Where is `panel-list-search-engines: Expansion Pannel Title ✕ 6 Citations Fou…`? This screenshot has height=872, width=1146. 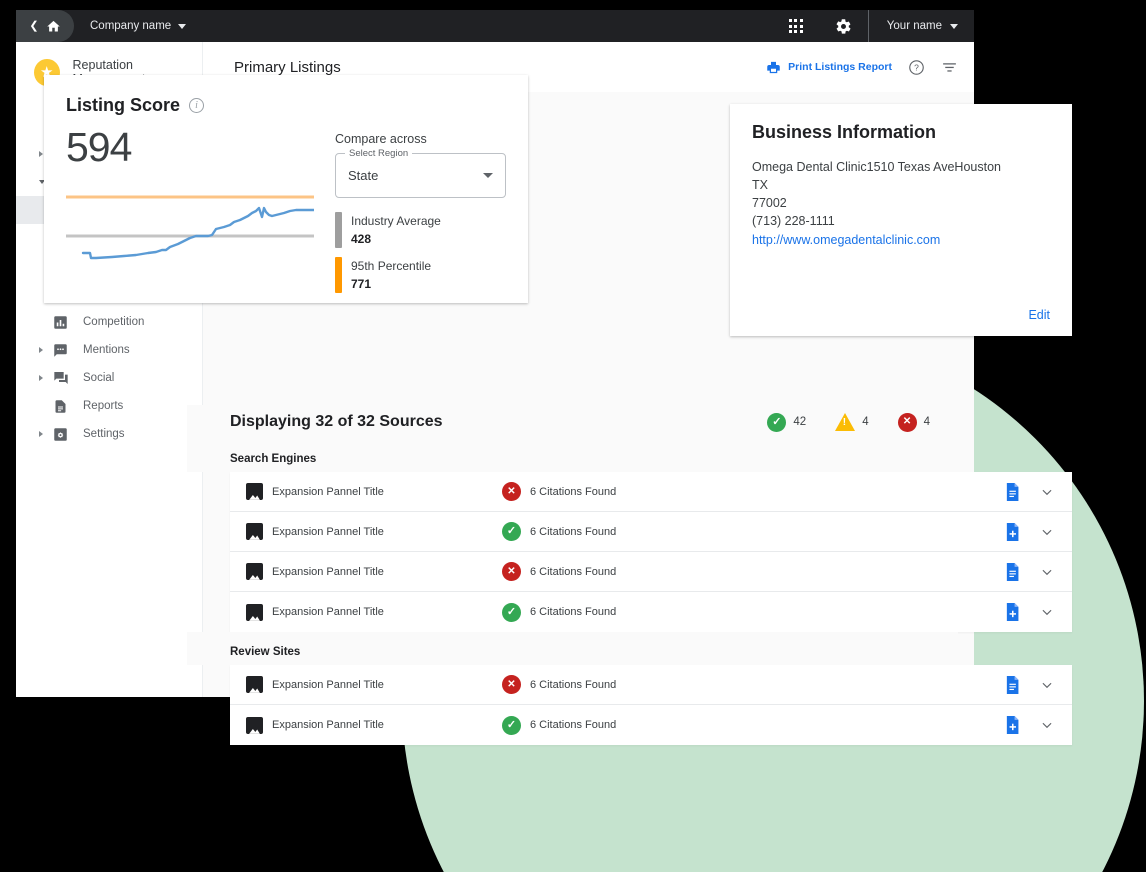
panel-list-search-engines: Expansion Pannel Title ✕ 6 Citations Fou… is located at coordinates (629, 552).